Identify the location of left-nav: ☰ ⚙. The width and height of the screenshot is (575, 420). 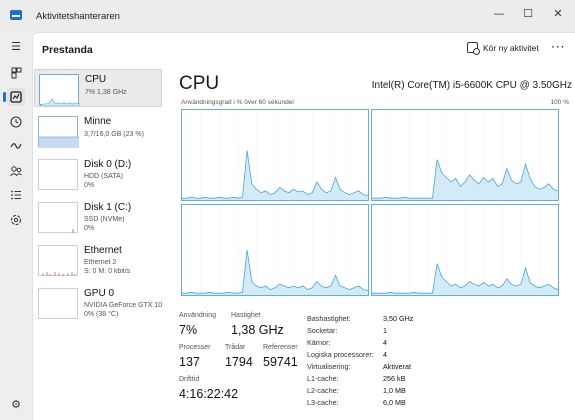
(16, 226).